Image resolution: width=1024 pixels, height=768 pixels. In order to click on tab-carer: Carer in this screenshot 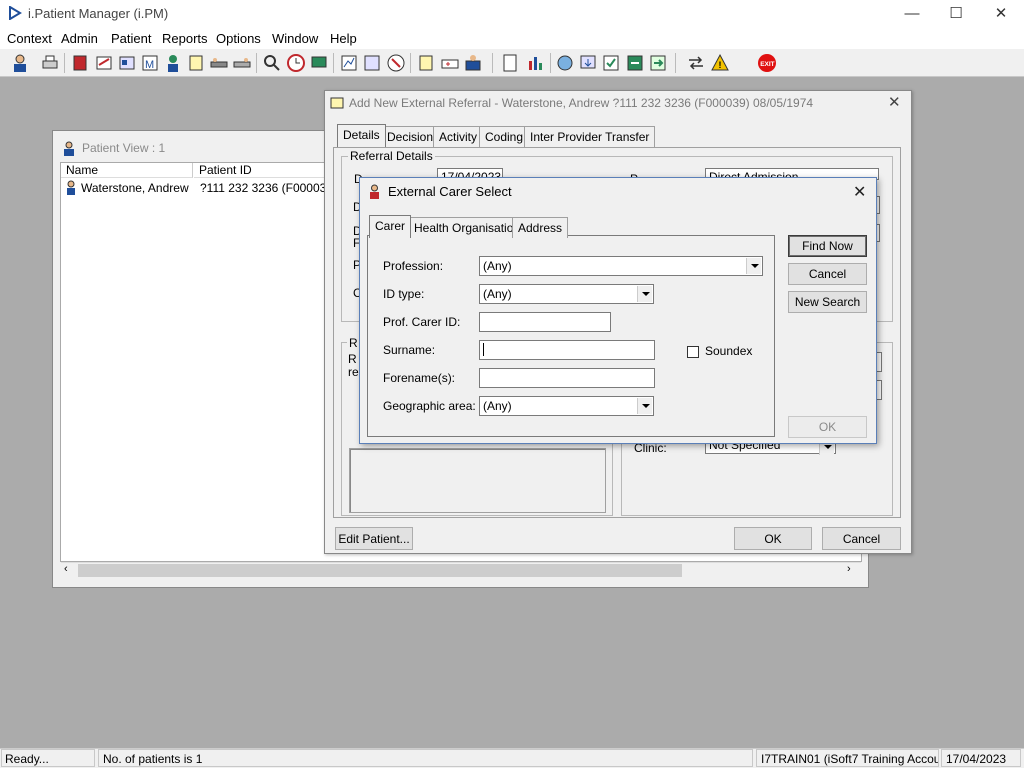, I will do `click(390, 226)`.